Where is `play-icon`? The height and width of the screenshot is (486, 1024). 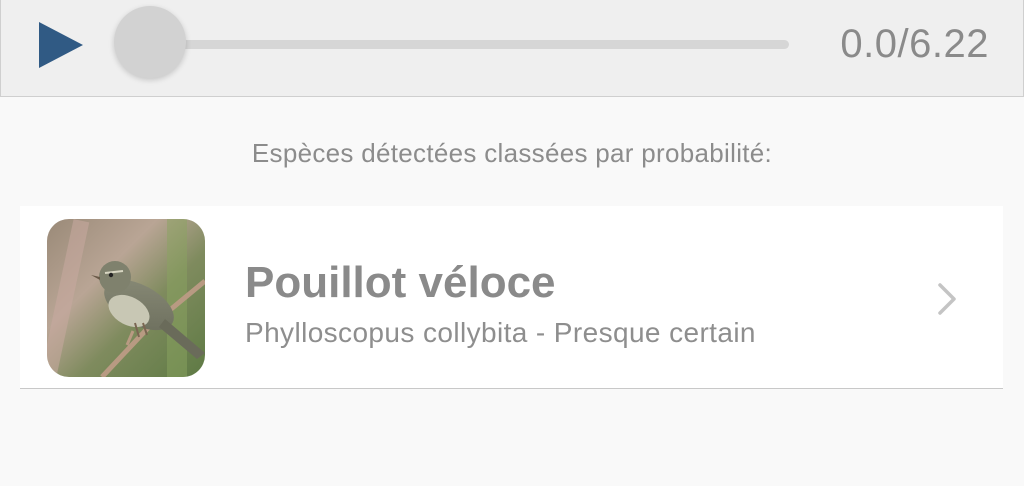
play-icon is located at coordinates (61, 45).